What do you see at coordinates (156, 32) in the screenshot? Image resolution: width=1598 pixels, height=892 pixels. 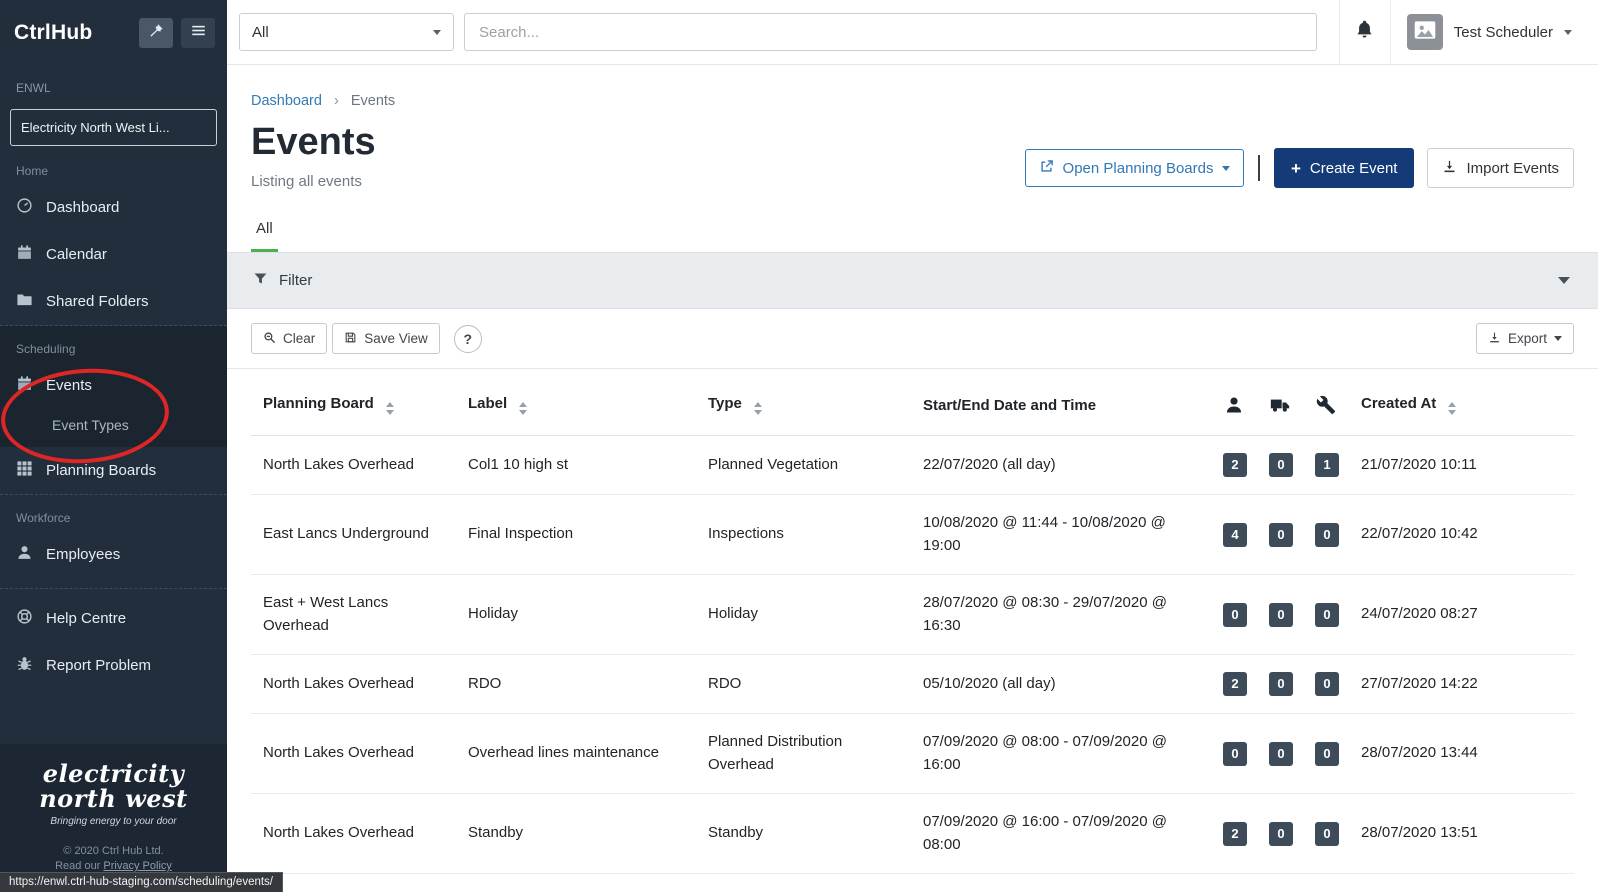 I see `pin-sidebar-button` at bounding box center [156, 32].